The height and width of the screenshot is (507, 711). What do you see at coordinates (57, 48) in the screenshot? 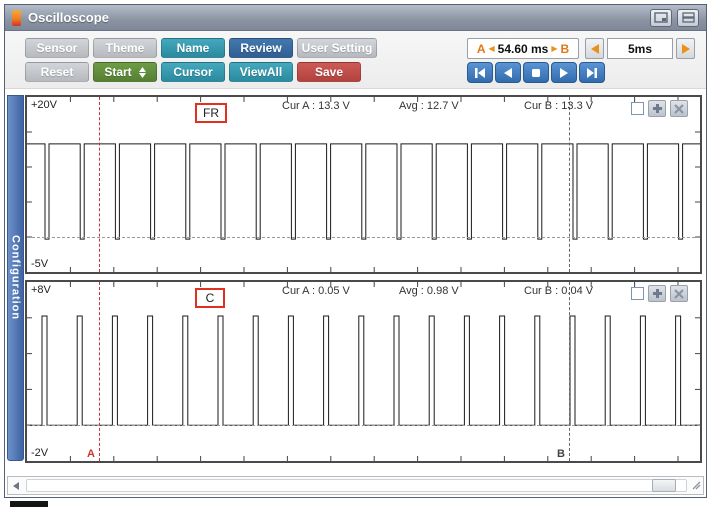
I see `sensor-button: Sensor` at bounding box center [57, 48].